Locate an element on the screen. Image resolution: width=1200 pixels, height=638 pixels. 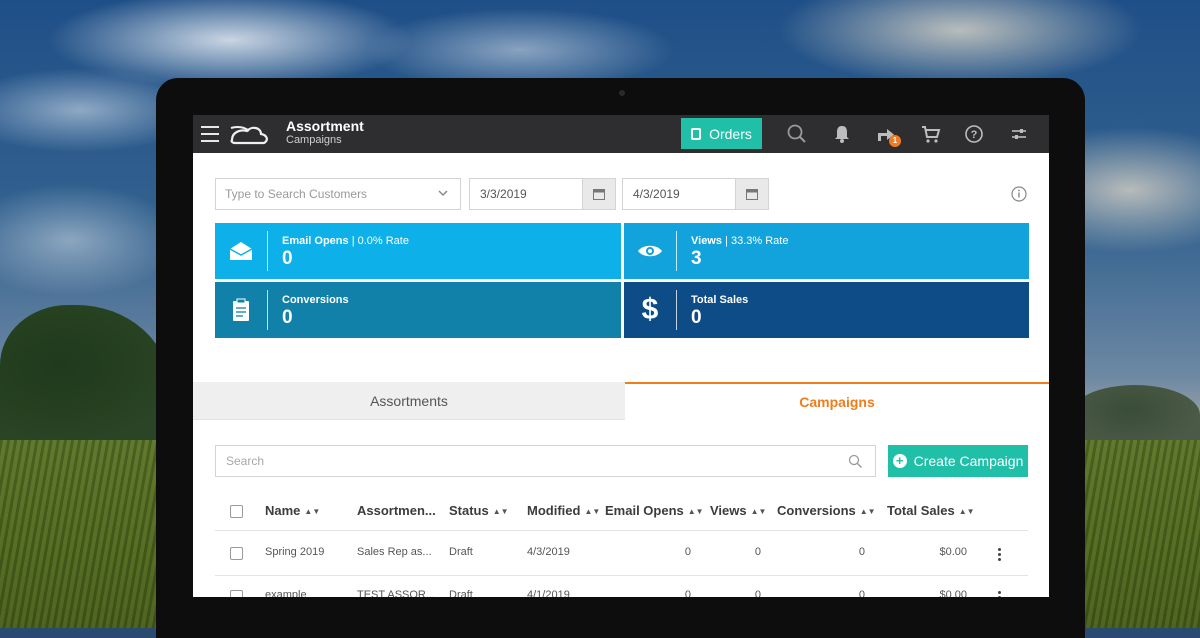
column-header-views: Views ▲▼ is located at coordinates (738, 510).